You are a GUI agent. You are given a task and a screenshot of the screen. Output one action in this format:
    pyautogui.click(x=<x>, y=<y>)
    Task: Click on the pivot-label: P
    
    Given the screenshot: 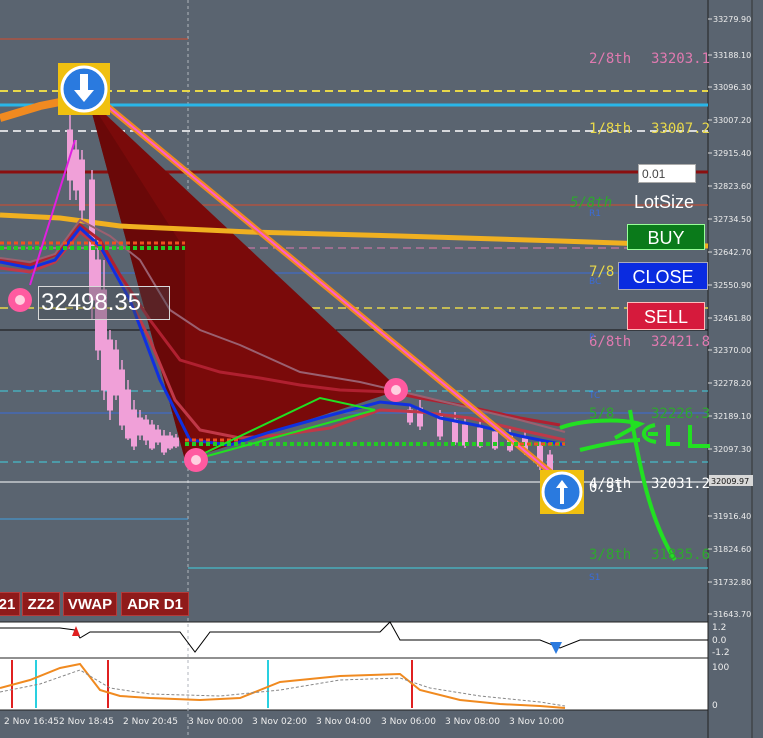 What is the action you would take?
    pyautogui.click(x=592, y=338)
    